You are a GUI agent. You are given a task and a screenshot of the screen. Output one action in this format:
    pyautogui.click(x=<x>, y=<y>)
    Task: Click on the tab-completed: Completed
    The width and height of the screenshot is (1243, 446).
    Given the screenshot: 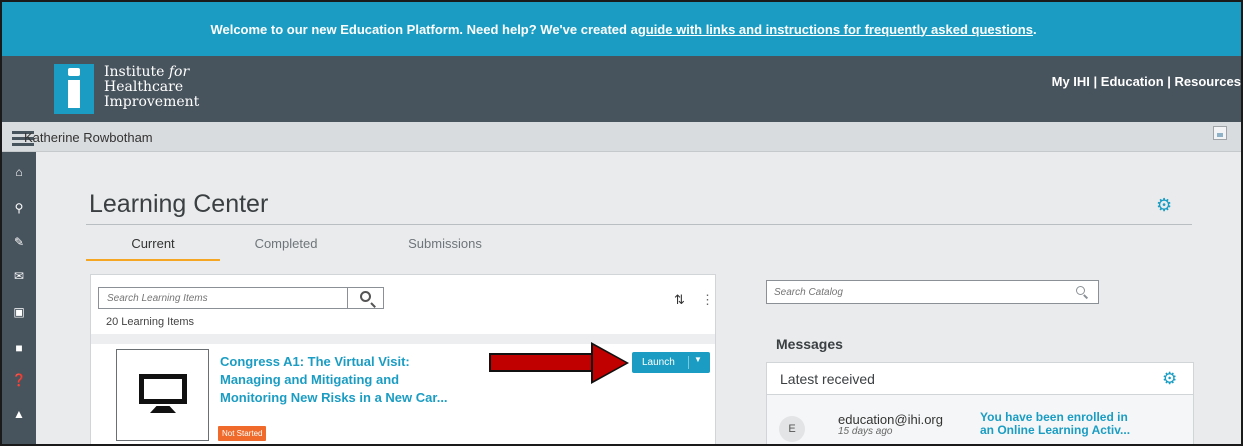 What is the action you would take?
    pyautogui.click(x=286, y=248)
    